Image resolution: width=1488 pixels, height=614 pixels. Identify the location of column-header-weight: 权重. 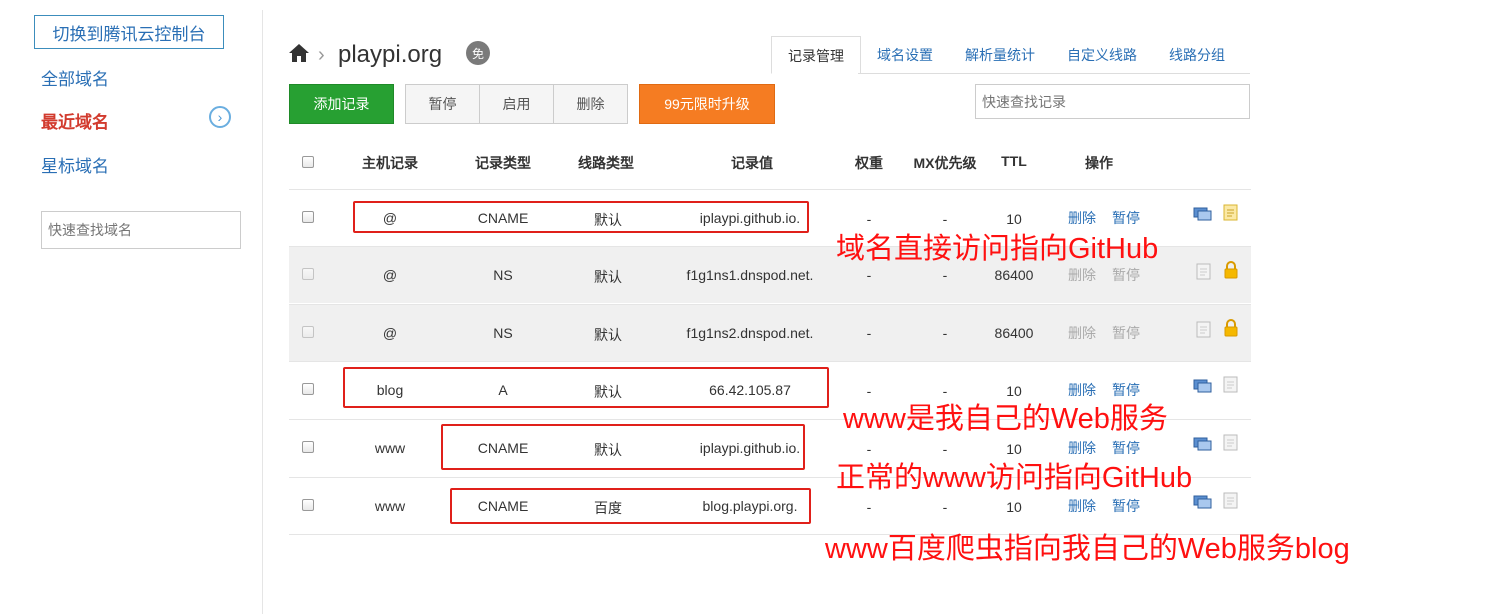
(869, 163).